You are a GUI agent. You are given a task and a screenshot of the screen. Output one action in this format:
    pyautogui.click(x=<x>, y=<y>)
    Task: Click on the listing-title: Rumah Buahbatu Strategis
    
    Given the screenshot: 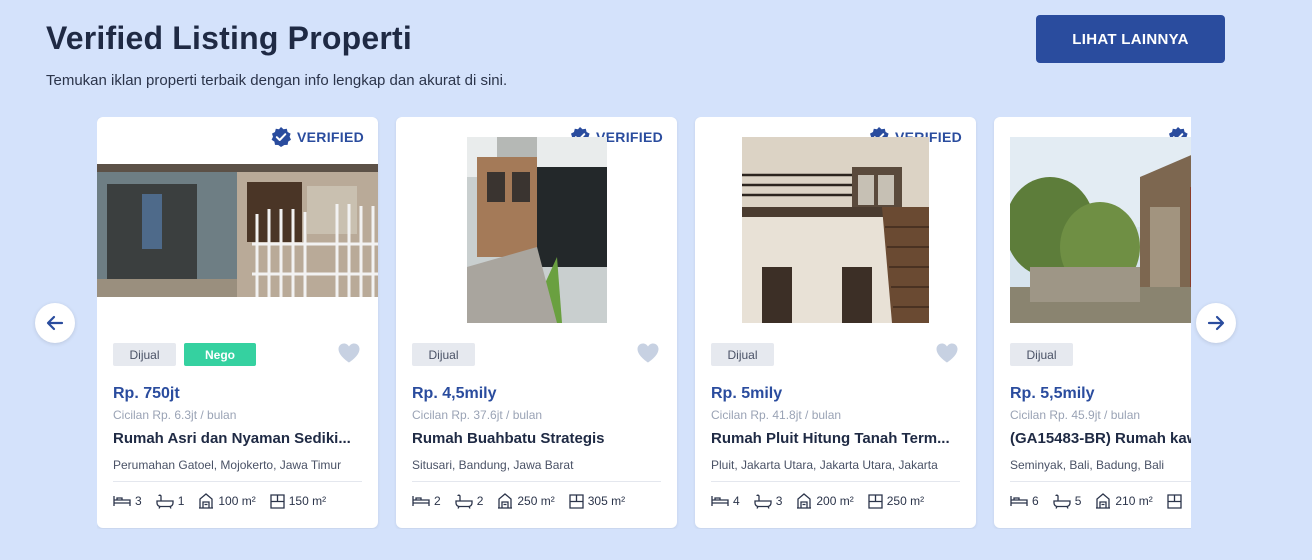 What is the action you would take?
    pyautogui.click(x=538, y=438)
    